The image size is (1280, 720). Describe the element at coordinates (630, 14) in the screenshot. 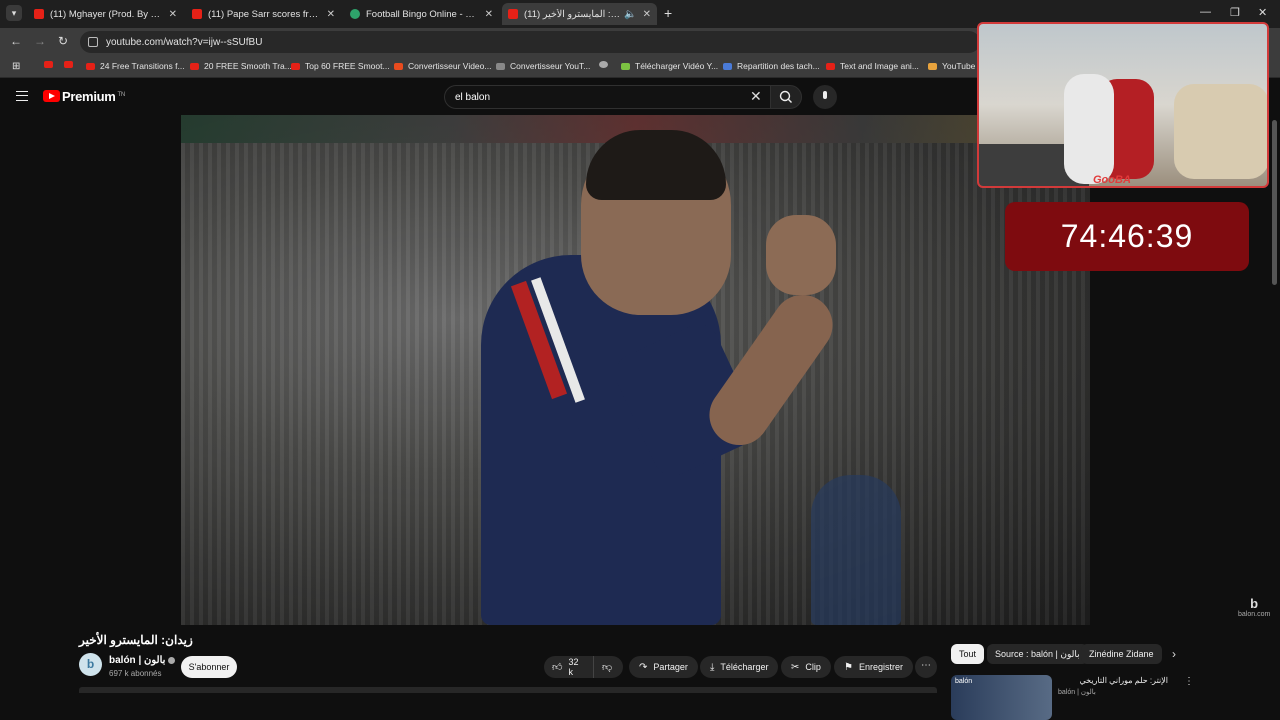

I see `speaker-icon: 🔈` at that location.